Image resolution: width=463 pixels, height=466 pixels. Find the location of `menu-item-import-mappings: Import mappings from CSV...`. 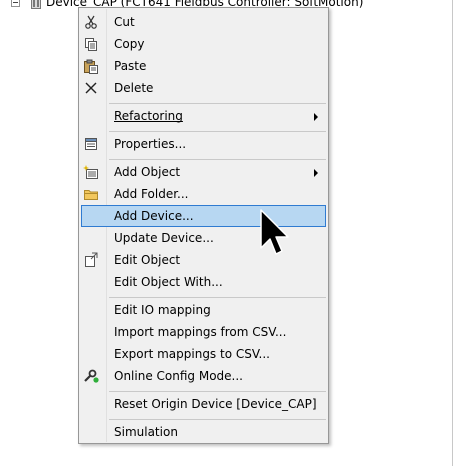

menu-item-import-mappings: Import mappings from CSV... is located at coordinates (203, 332).